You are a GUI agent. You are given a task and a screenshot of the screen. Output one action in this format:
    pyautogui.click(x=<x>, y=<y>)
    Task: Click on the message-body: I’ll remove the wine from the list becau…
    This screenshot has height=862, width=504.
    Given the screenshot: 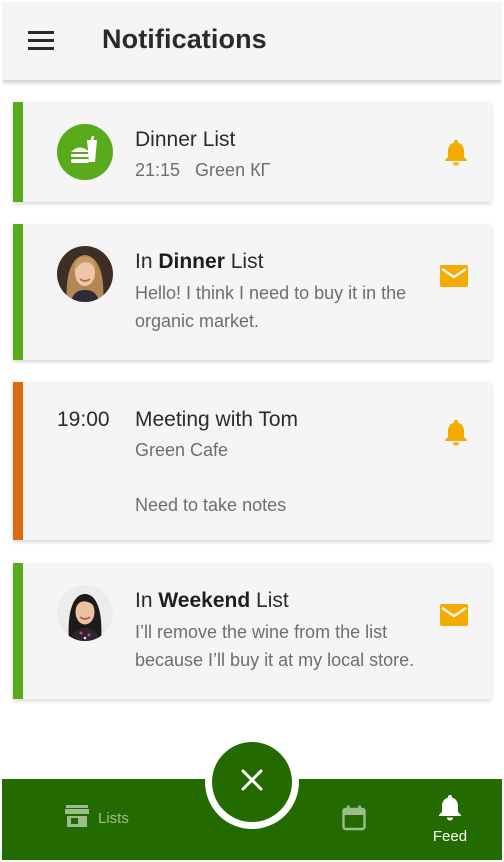 What is the action you would take?
    pyautogui.click(x=275, y=646)
    